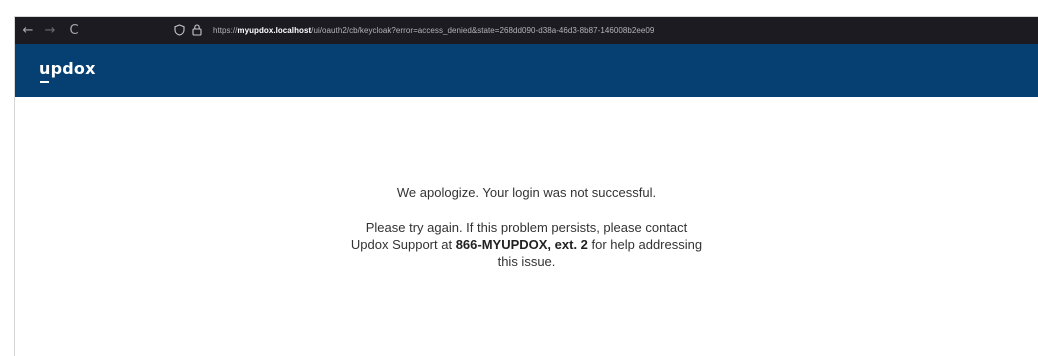 This screenshot has height=356, width=1038. Describe the element at coordinates (74, 30) in the screenshot. I see `reload-icon: C` at that location.